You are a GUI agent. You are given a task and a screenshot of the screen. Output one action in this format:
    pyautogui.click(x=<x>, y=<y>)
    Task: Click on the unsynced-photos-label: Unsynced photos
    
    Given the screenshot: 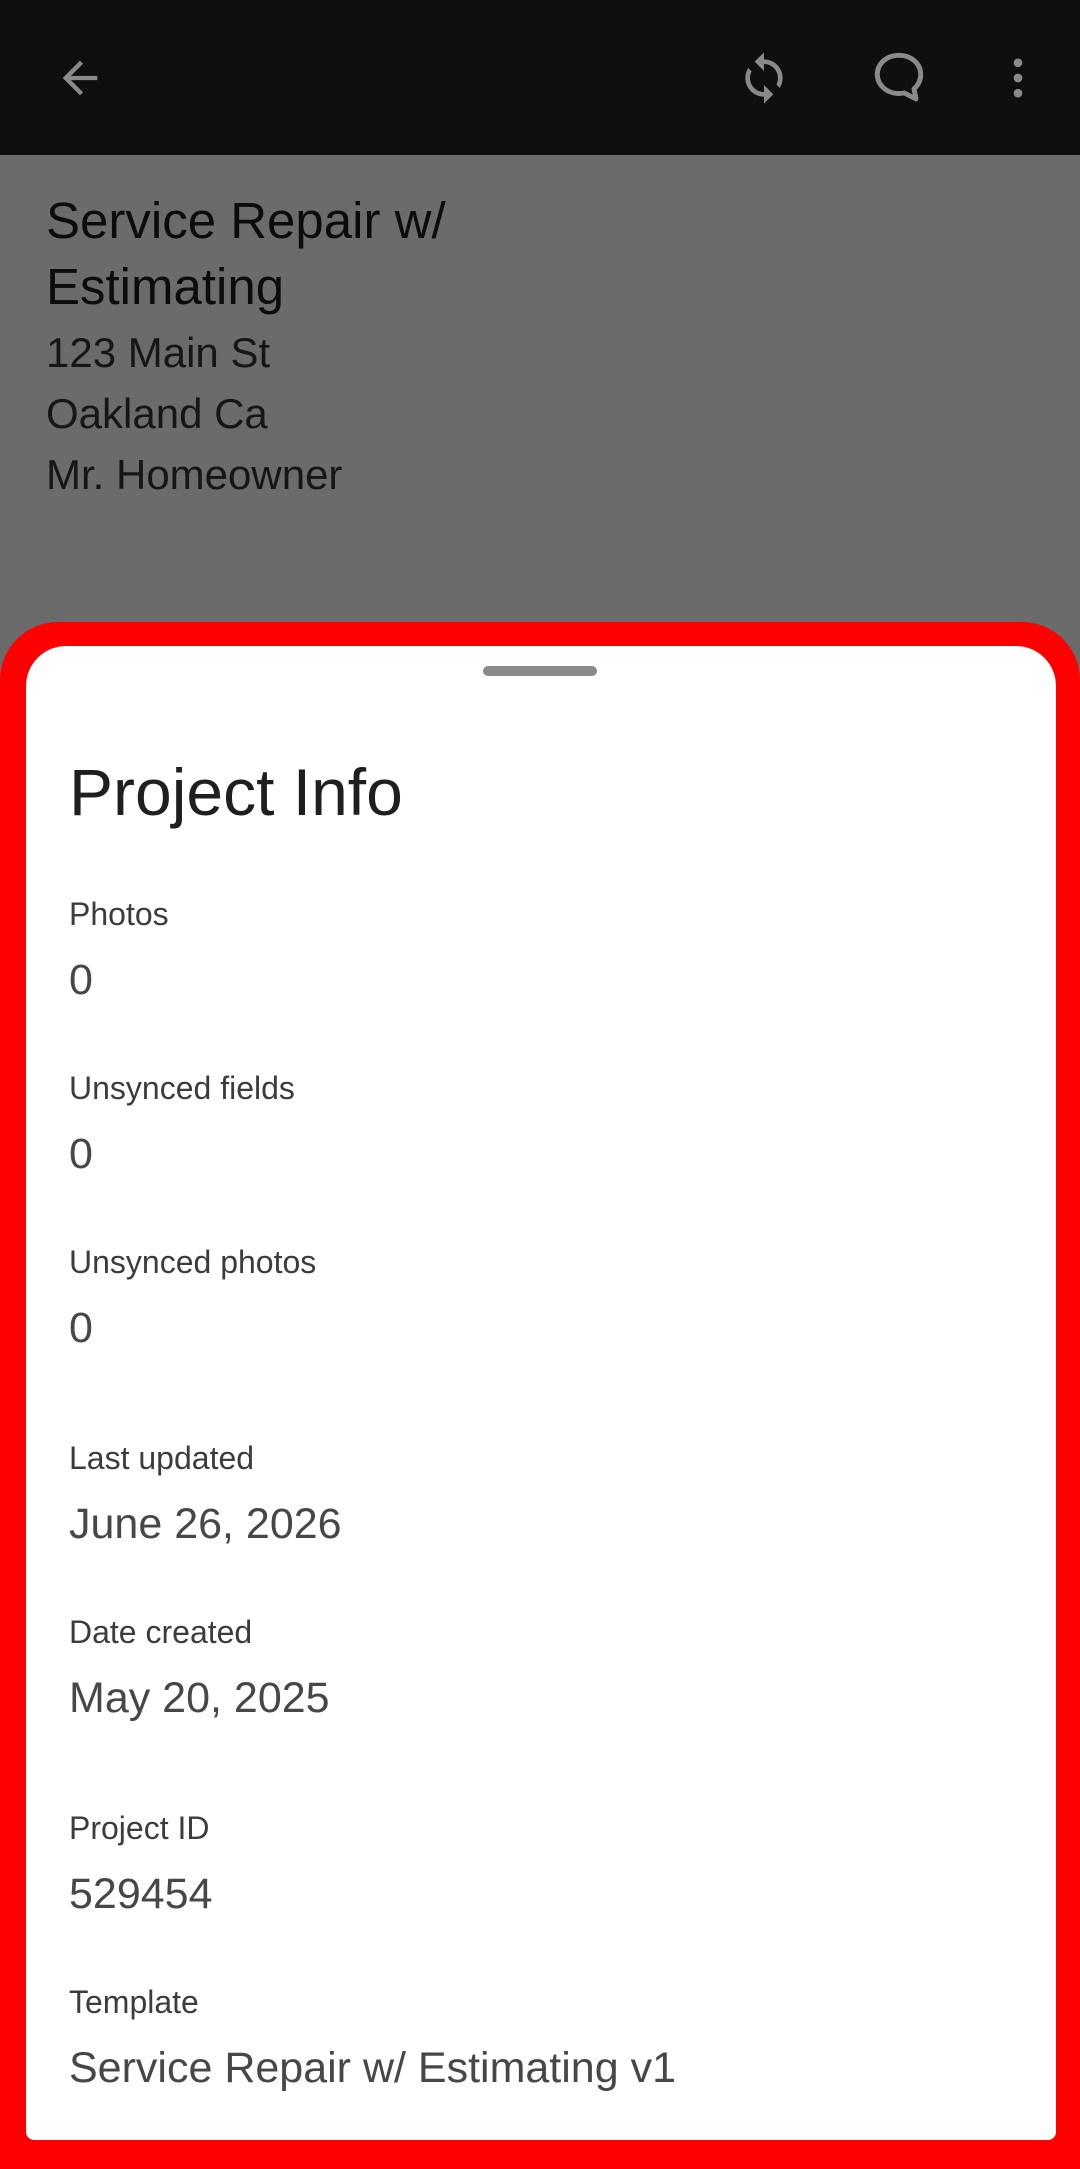 What is the action you would take?
    pyautogui.click(x=193, y=1262)
    